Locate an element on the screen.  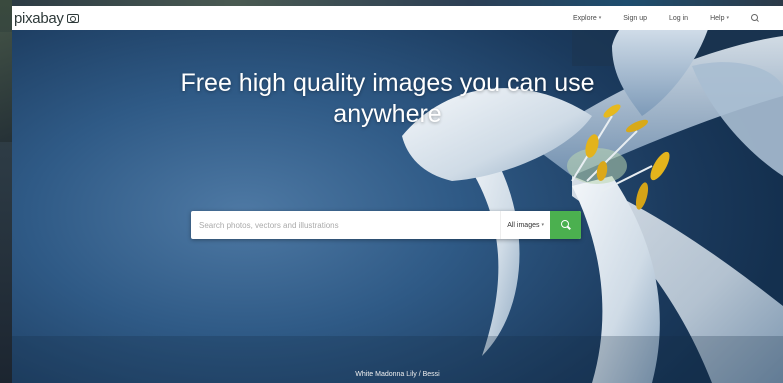
search-input is located at coordinates (346, 225).